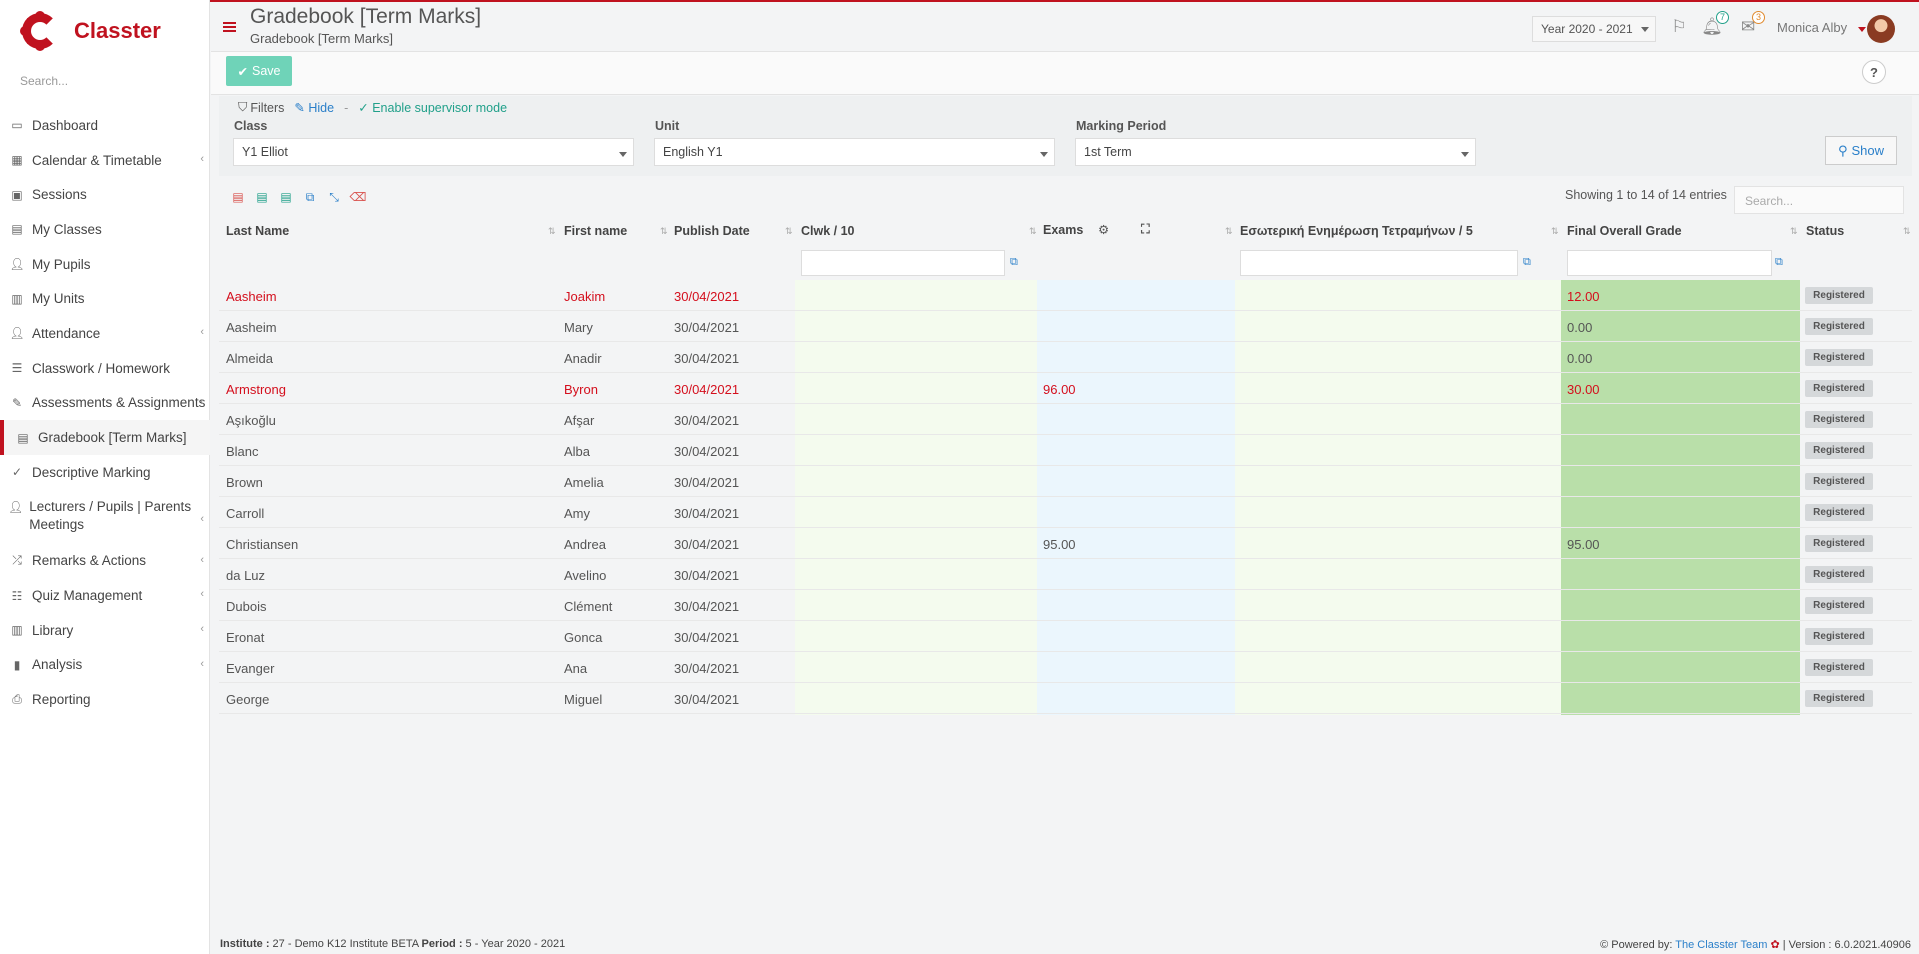  I want to click on fullscreen-icon: ⛶, so click(1145, 229).